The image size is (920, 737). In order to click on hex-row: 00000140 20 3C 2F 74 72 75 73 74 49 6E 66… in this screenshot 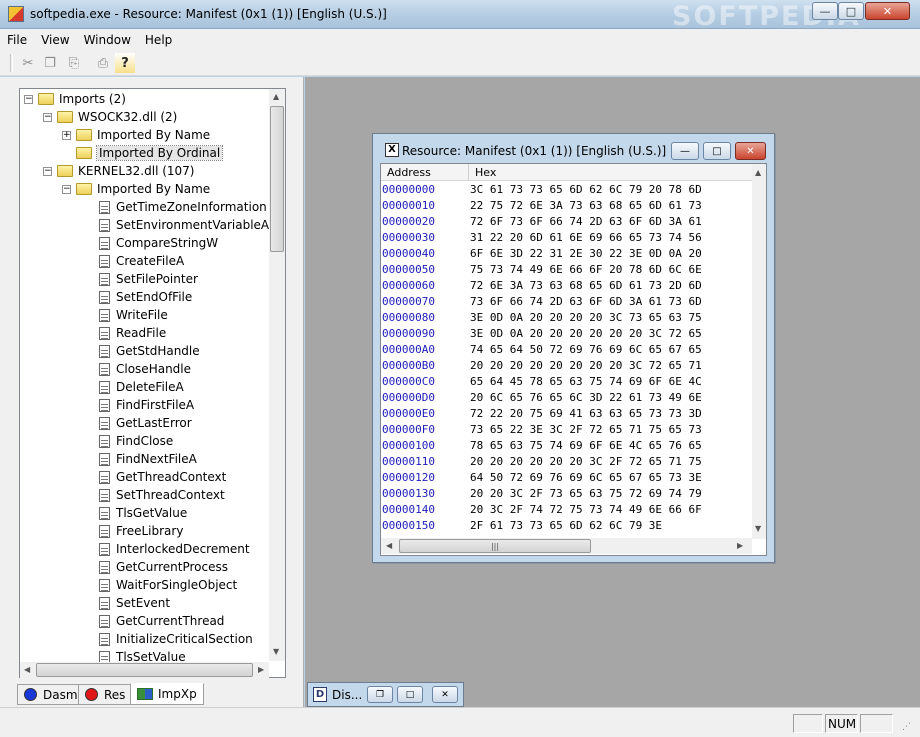, I will do `click(566, 511)`.